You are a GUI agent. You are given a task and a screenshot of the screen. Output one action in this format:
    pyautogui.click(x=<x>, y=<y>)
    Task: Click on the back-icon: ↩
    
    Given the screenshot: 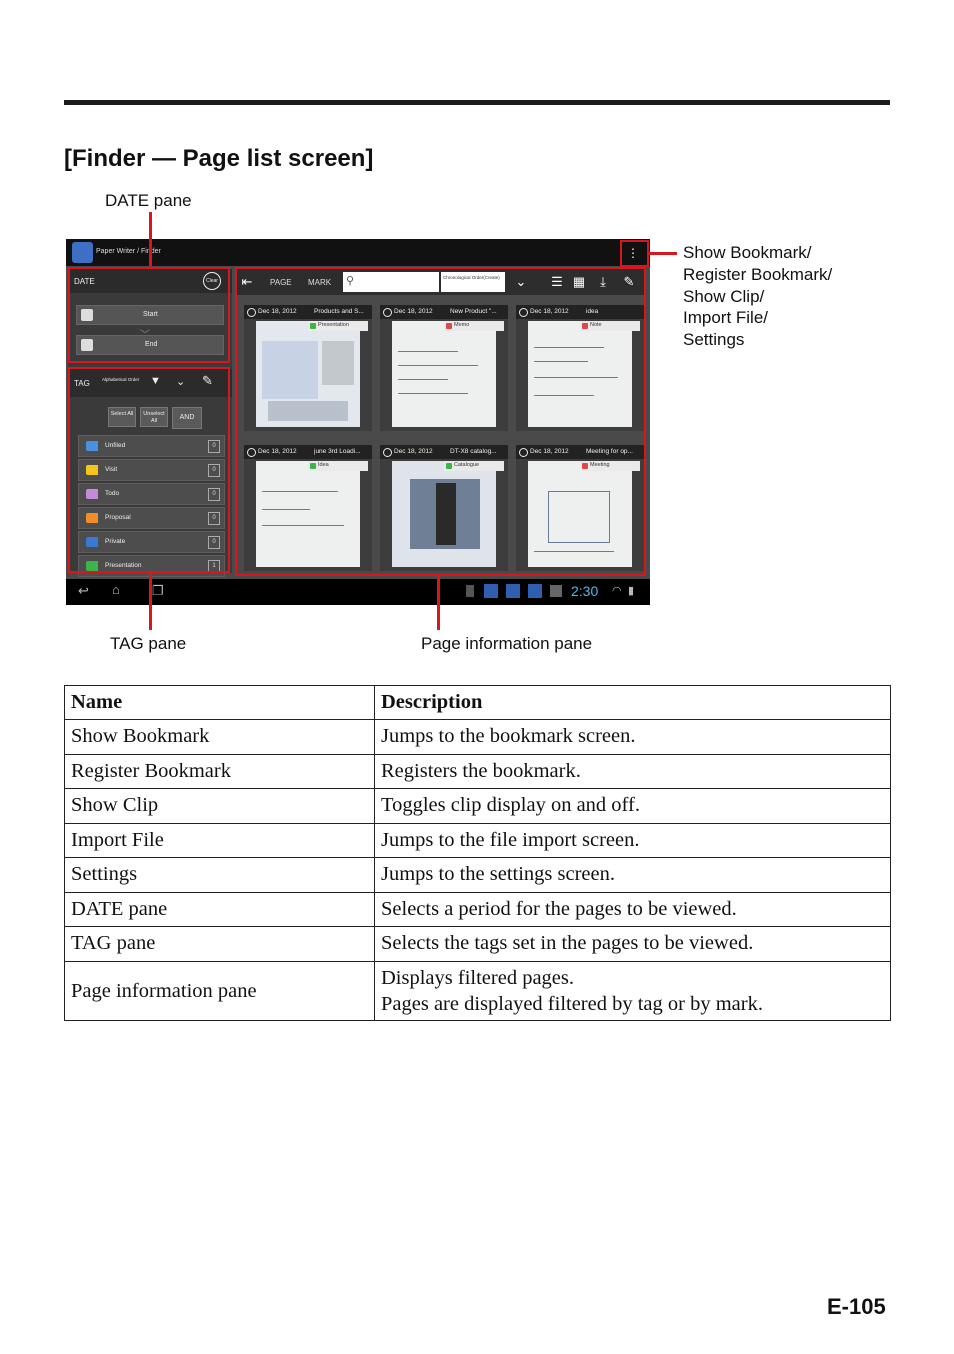 What is the action you would take?
    pyautogui.click(x=83, y=591)
    